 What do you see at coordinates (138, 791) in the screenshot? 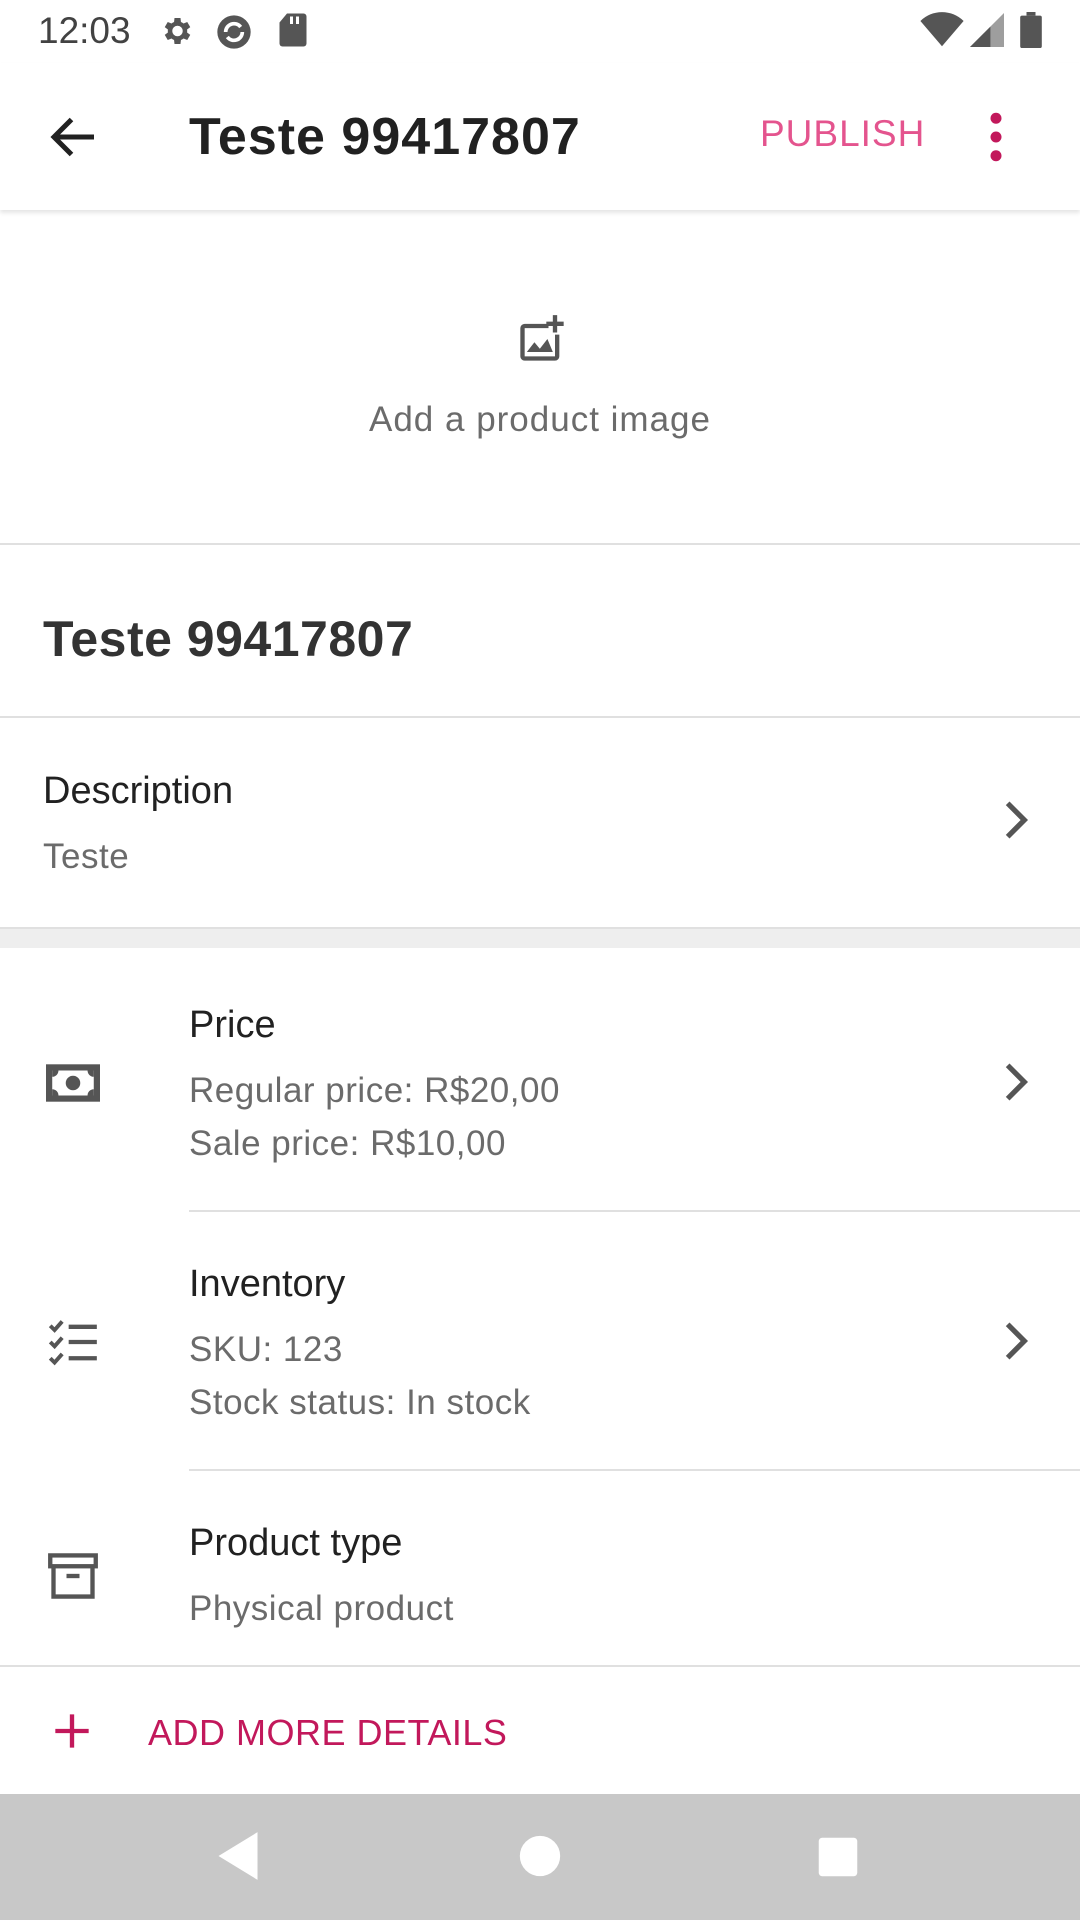
I see `description-title: Description` at bounding box center [138, 791].